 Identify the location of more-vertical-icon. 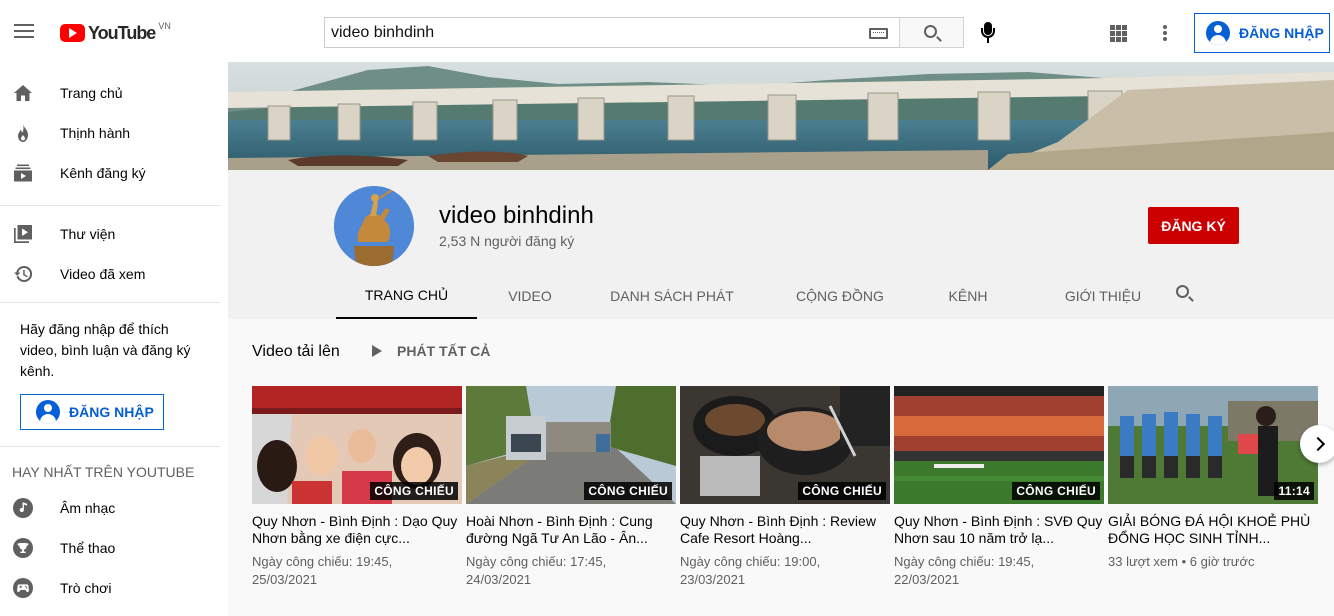
(1165, 33).